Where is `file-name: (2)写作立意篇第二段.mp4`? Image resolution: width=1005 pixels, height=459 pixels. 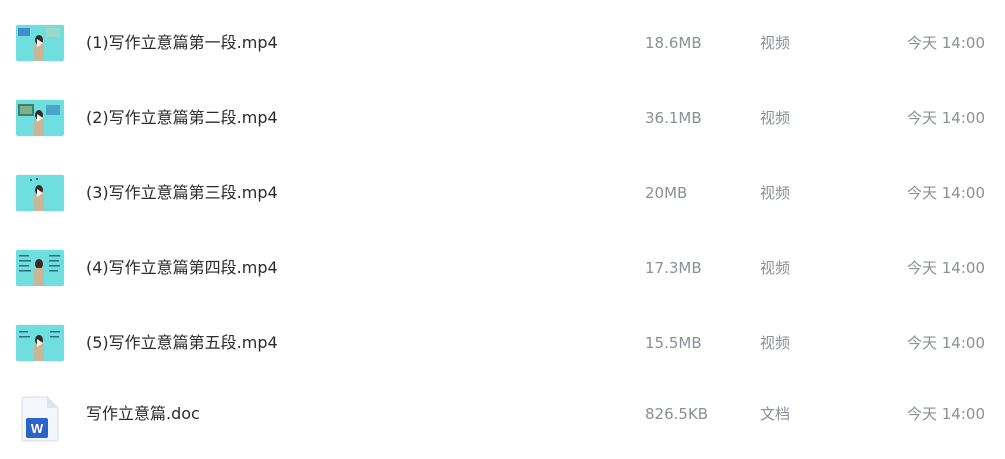 file-name: (2)写作立意篇第二段.mp4 is located at coordinates (182, 118).